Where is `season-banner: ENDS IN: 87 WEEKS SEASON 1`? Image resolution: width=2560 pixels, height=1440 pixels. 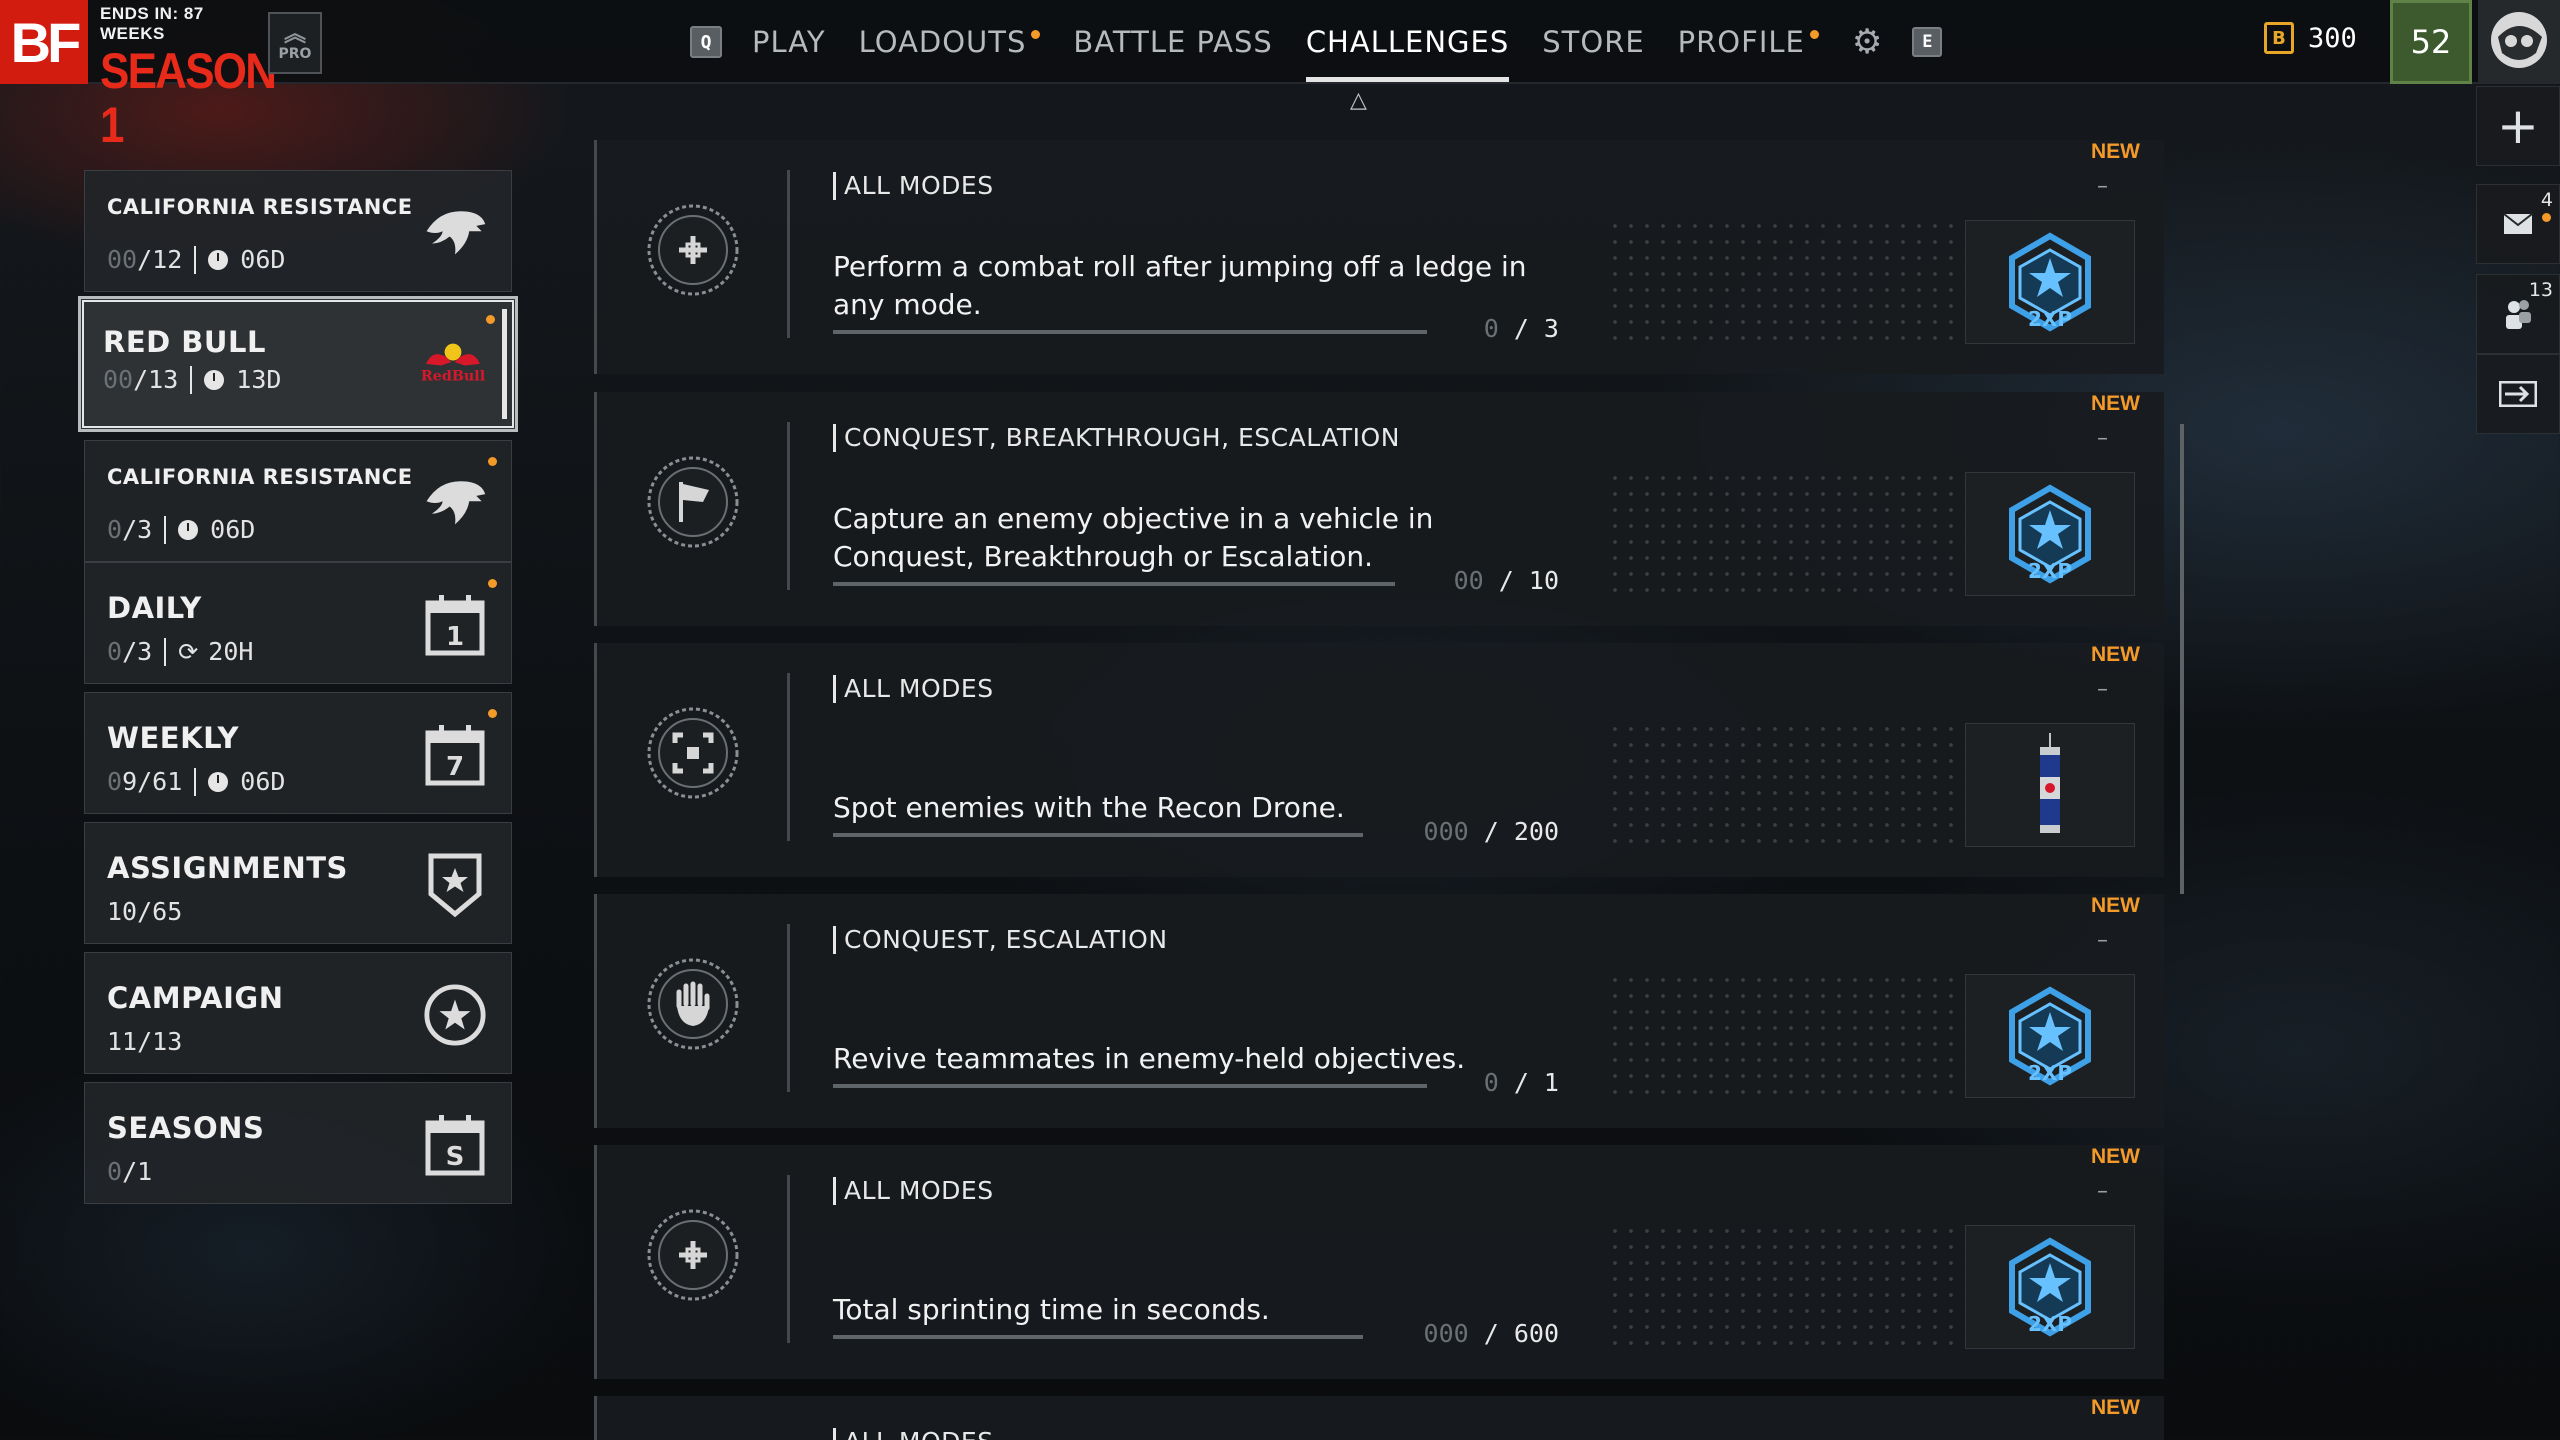 season-banner: ENDS IN: 87 WEEKS SEASON 1 is located at coordinates (188, 78).